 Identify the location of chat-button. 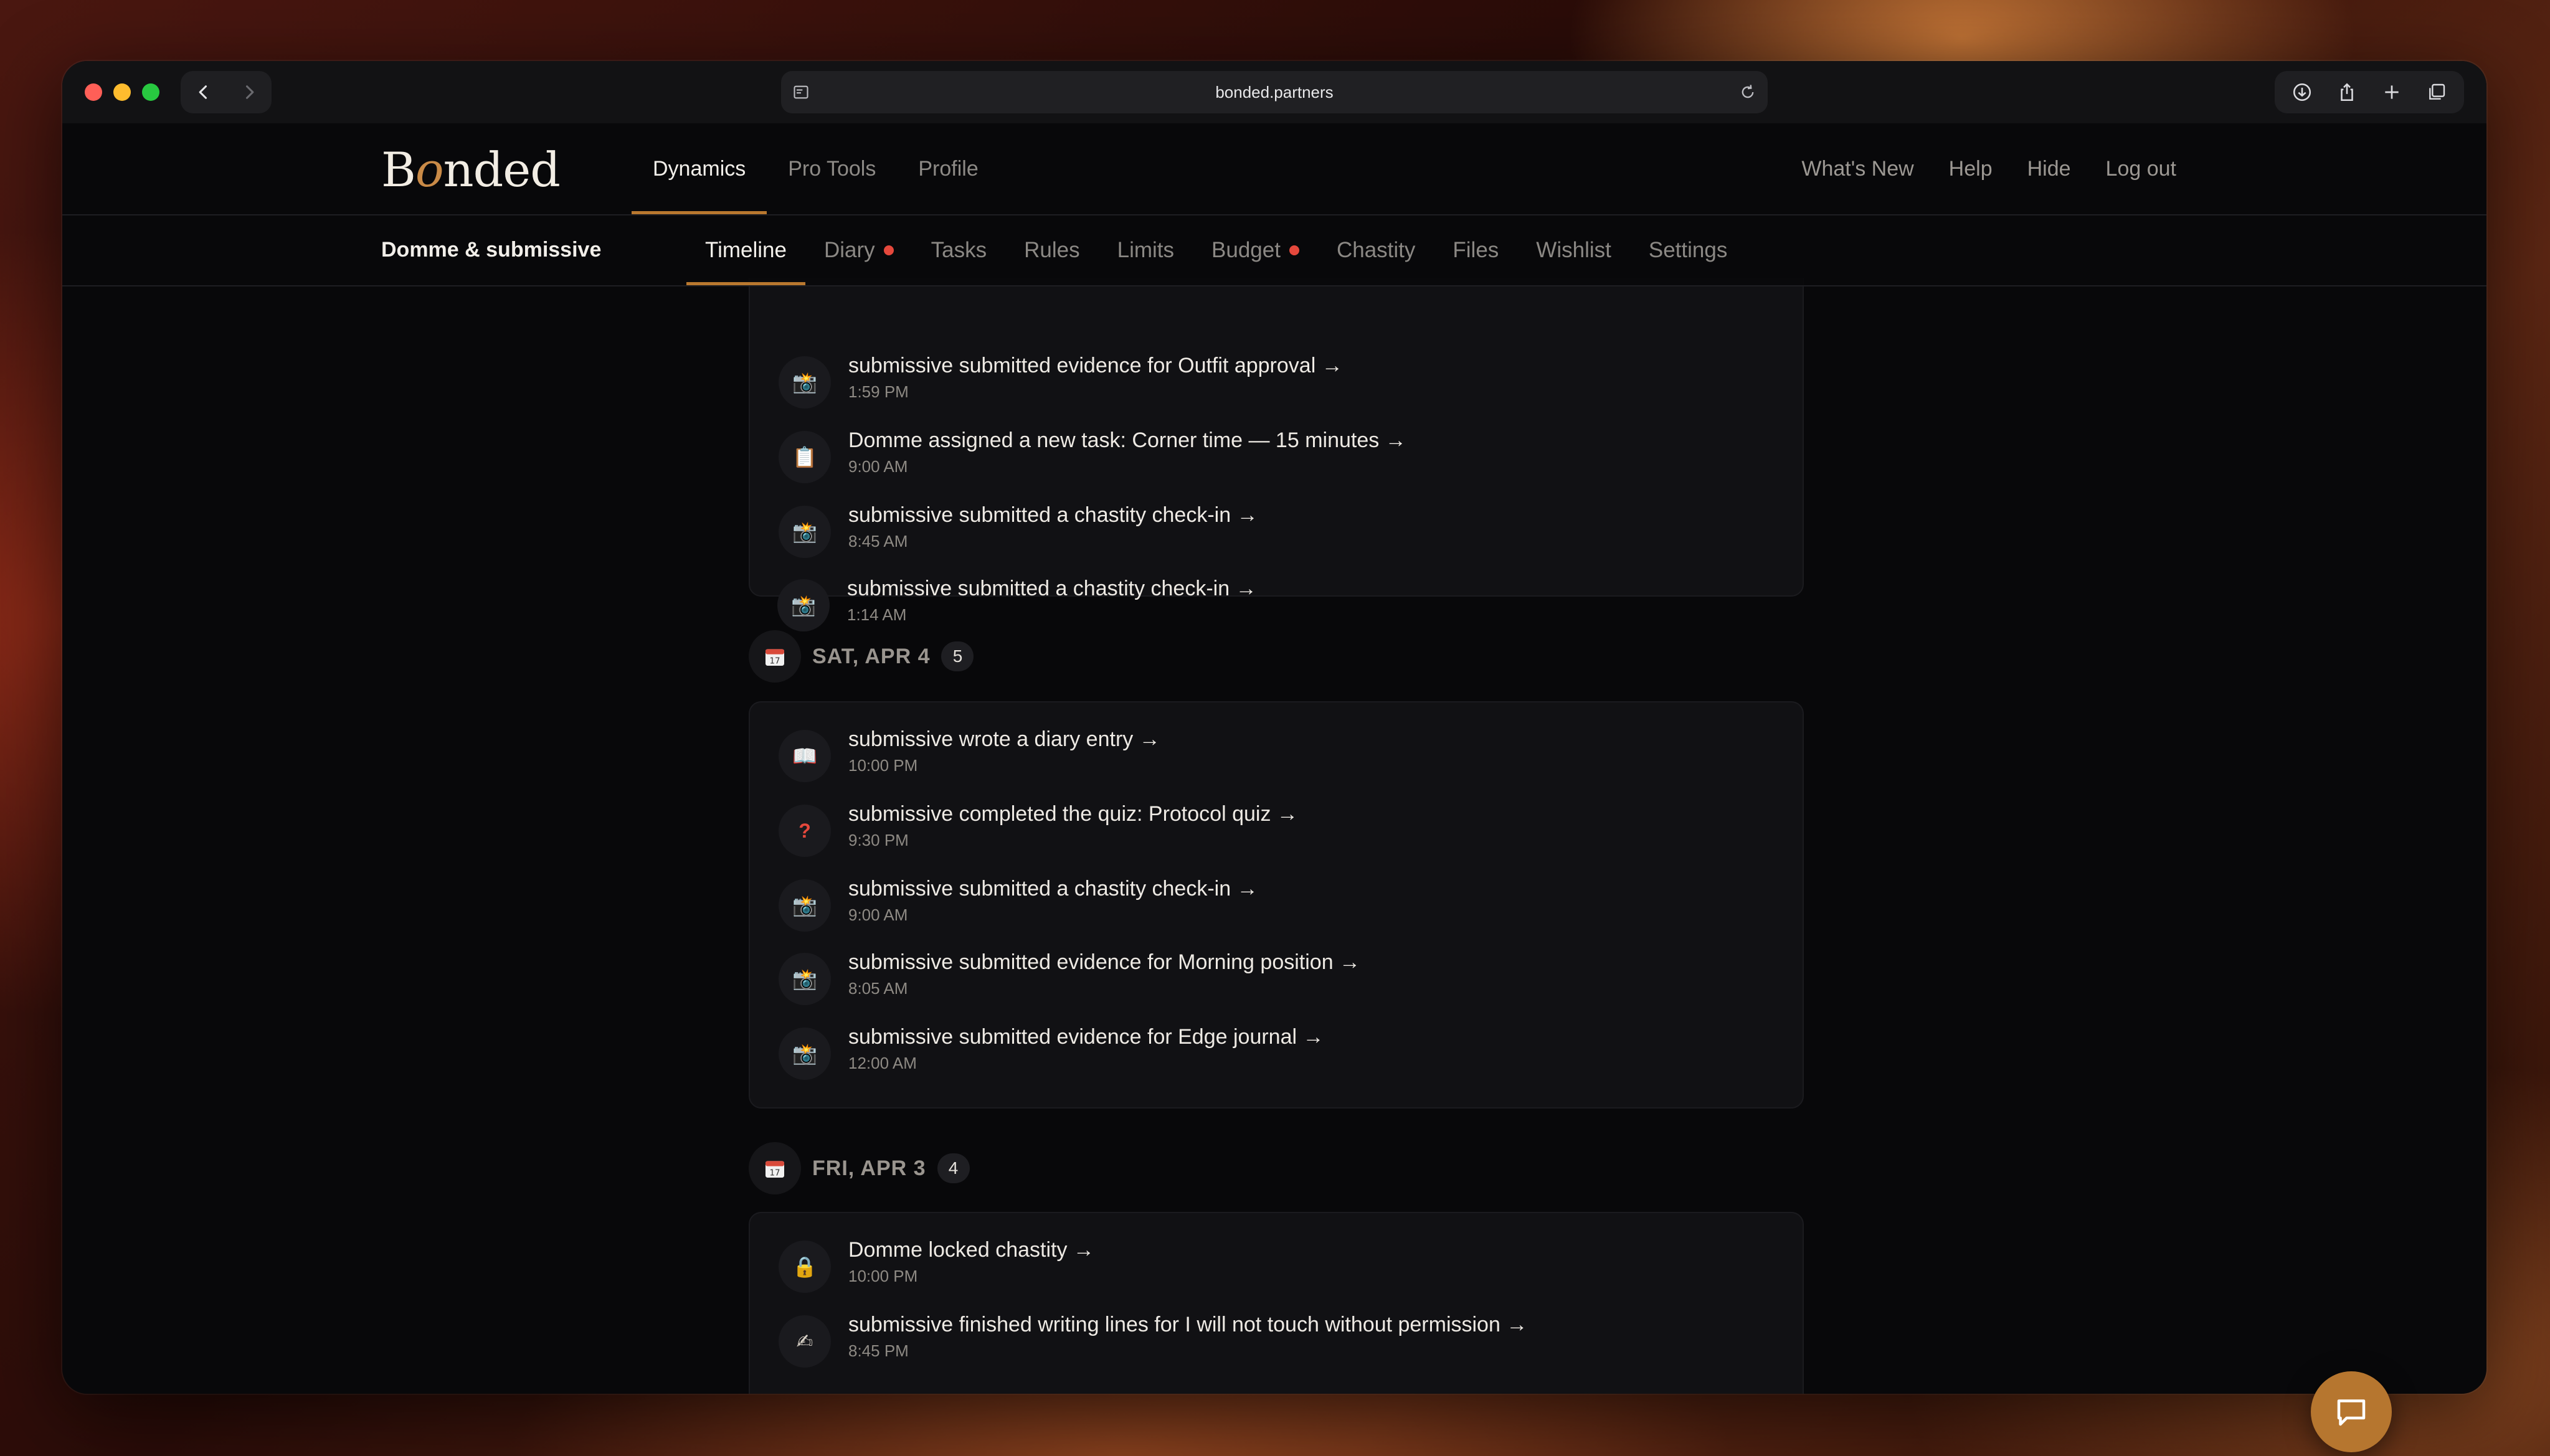
(2351, 1412).